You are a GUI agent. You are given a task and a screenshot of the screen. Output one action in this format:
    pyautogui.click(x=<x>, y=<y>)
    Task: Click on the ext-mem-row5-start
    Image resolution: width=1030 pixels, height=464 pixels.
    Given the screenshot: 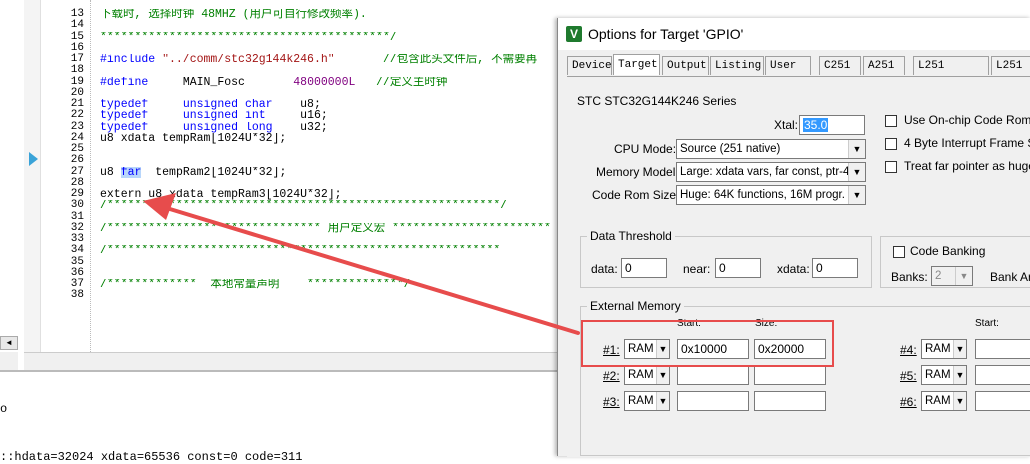 What is the action you would take?
    pyautogui.click(x=1002, y=375)
    